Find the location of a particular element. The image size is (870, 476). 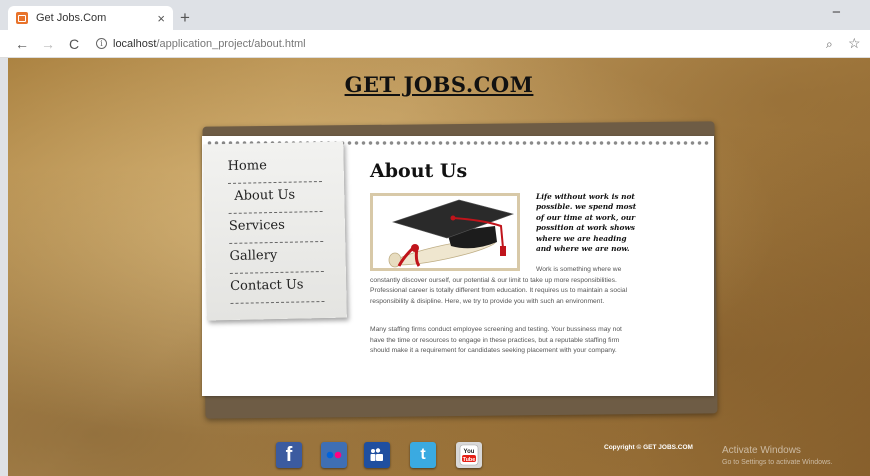

browser-tab: Get Jobs.Com × is located at coordinates (90, 18).